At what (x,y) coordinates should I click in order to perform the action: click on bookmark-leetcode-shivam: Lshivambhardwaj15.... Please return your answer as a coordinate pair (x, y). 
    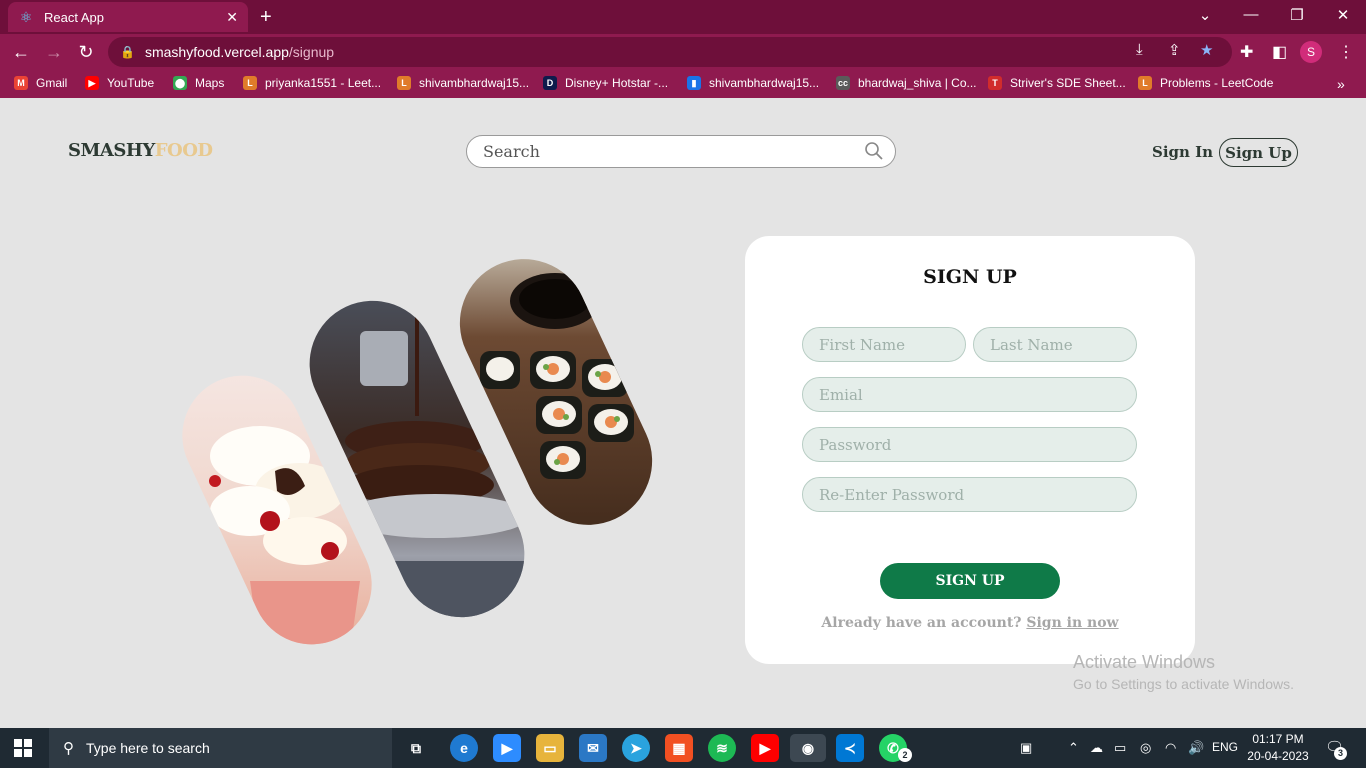
    Looking at the image, I should click on (463, 83).